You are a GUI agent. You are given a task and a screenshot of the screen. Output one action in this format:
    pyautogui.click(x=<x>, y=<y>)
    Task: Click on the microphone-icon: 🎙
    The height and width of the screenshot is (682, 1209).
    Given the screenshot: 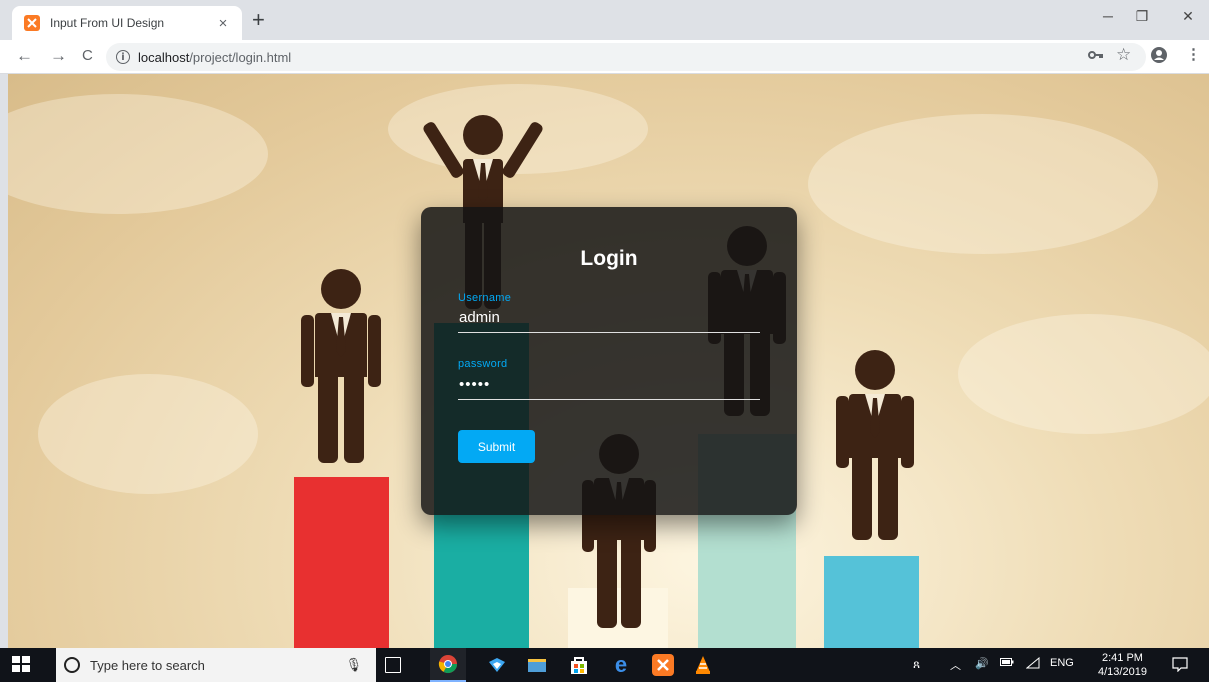 What is the action you would take?
    pyautogui.click(x=353, y=665)
    